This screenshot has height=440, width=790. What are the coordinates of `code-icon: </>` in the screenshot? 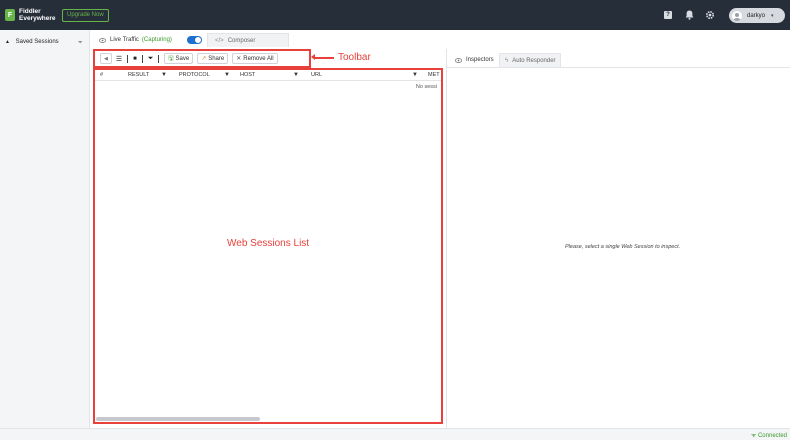 It's located at (219, 40).